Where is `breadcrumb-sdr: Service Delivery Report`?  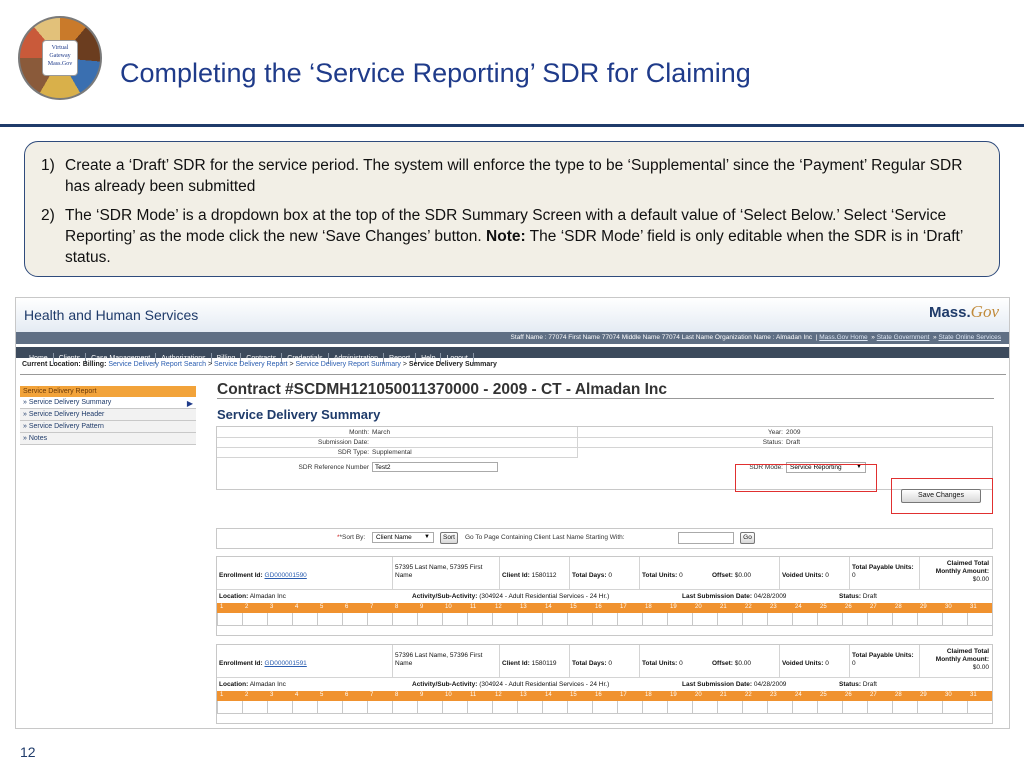
breadcrumb-sdr: Service Delivery Report is located at coordinates (251, 364).